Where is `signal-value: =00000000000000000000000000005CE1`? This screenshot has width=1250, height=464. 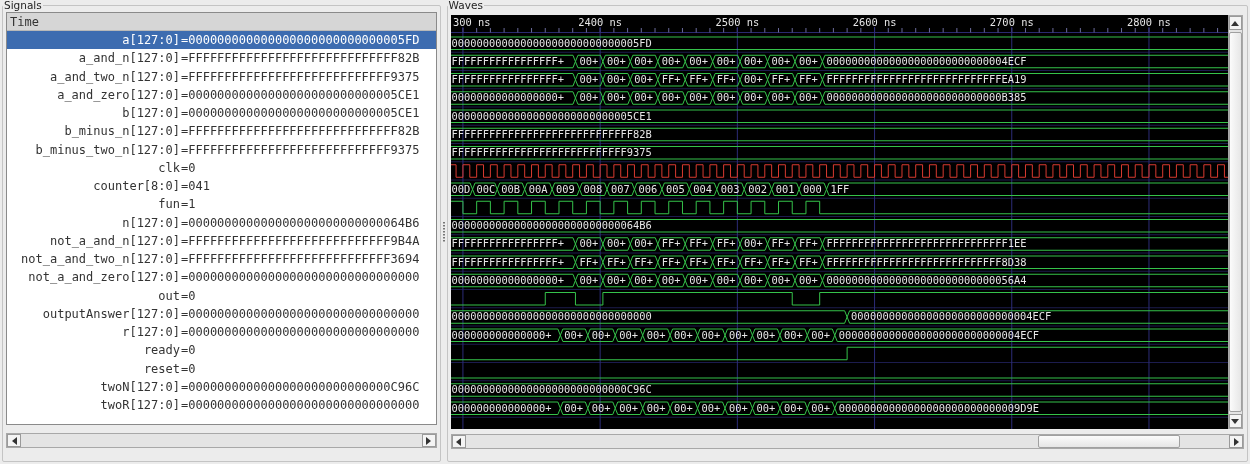 signal-value: =00000000000000000000000000005CE1 is located at coordinates (300, 113).